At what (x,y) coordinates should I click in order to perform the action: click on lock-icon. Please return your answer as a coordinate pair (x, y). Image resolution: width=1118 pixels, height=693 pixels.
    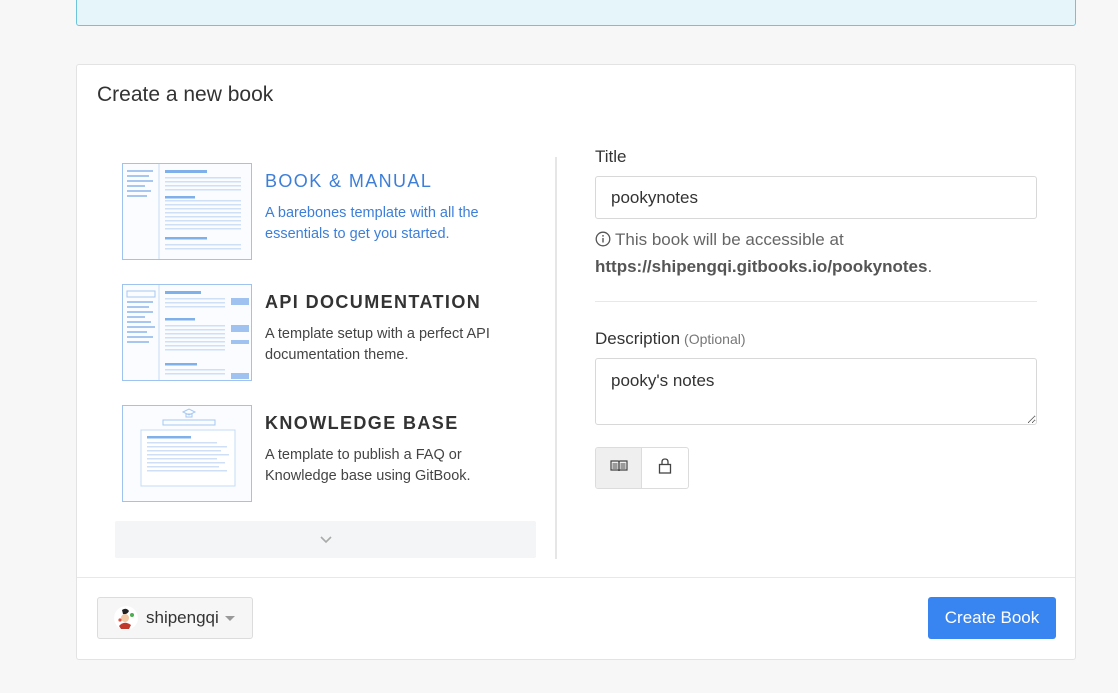
    Looking at the image, I should click on (665, 468).